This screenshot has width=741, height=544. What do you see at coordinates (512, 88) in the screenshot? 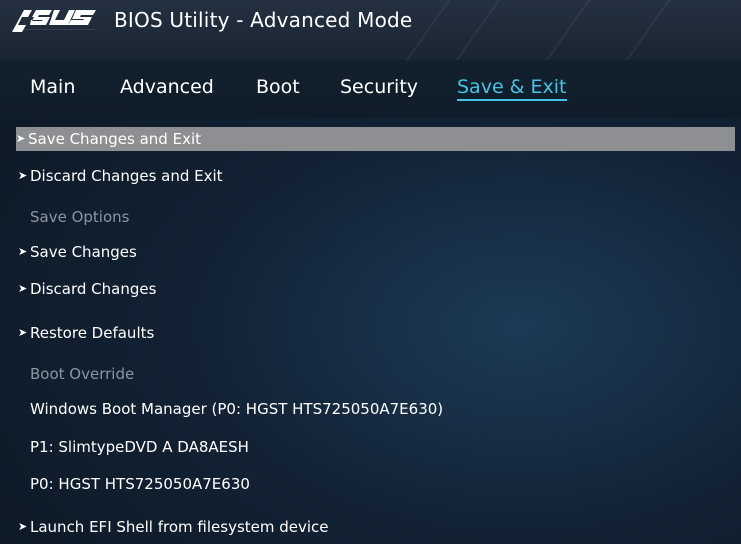
I see `tab-save-exit: Save & Exit` at bounding box center [512, 88].